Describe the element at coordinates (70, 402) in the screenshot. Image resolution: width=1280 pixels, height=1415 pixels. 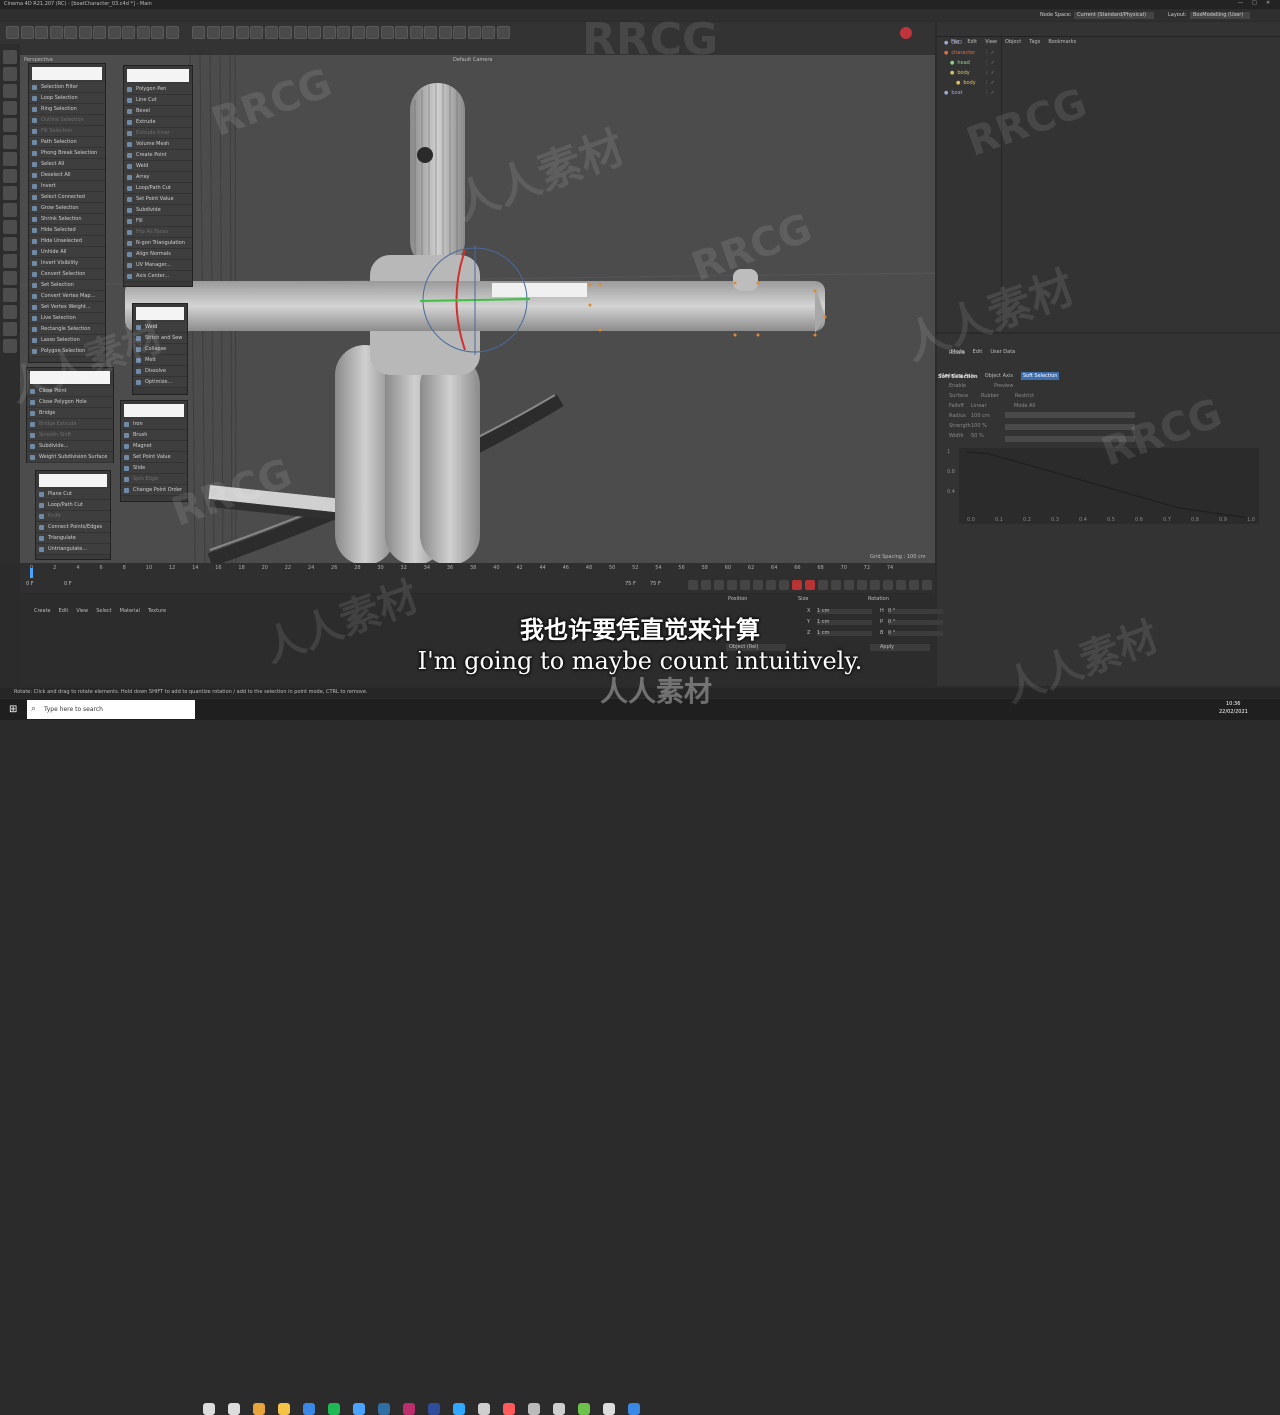
I see `menu-item-close-polygon-hole: Close Polygon Hole` at that location.